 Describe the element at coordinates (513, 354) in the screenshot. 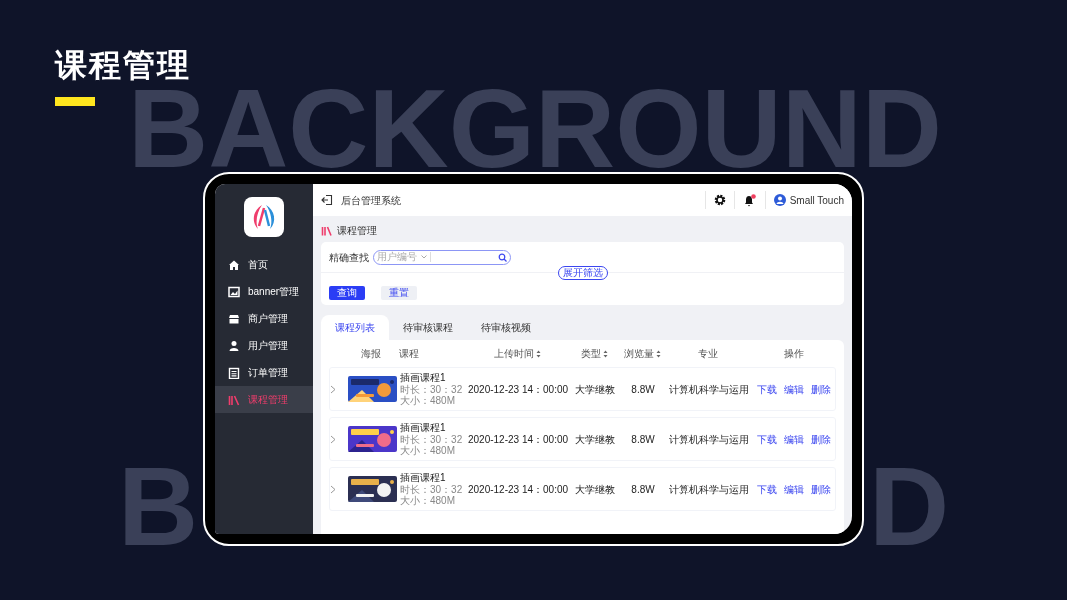

I see `column-header: 上传时间` at that location.